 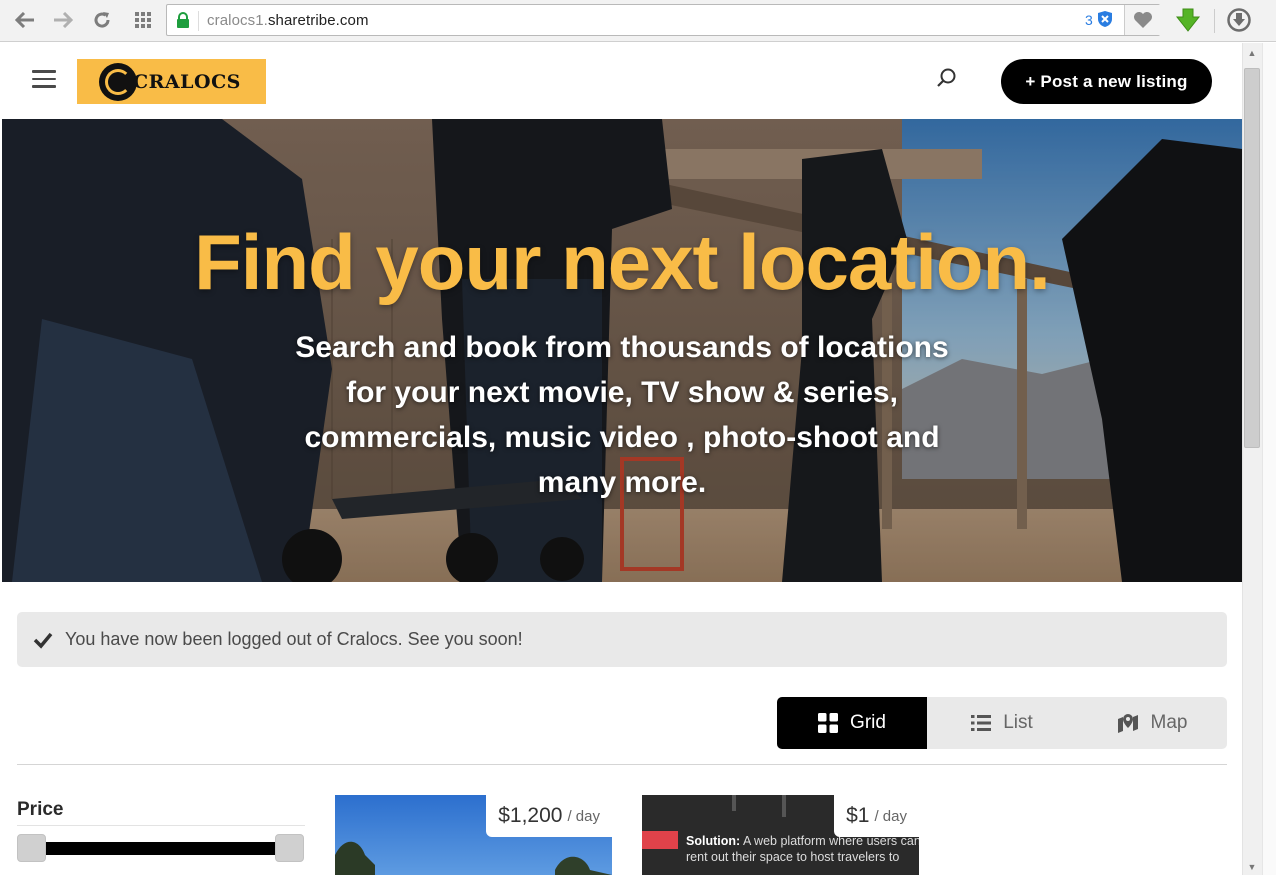 I want to click on view-grid-button: Grid, so click(x=852, y=723).